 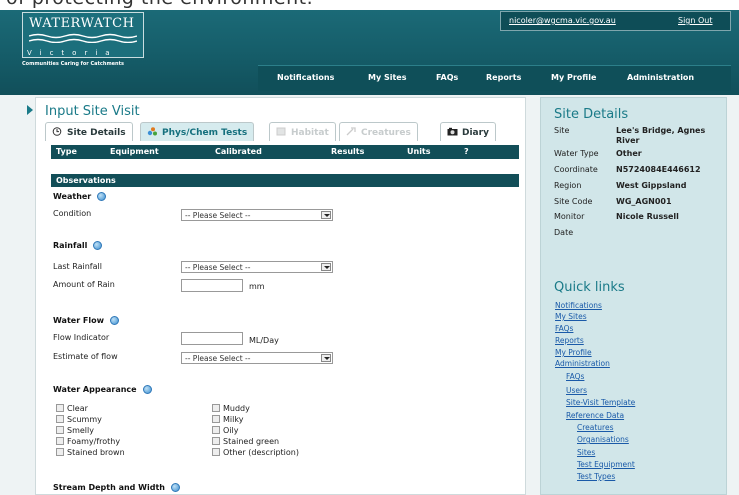 I want to click on page-title: Input Site Visit, so click(x=92, y=111).